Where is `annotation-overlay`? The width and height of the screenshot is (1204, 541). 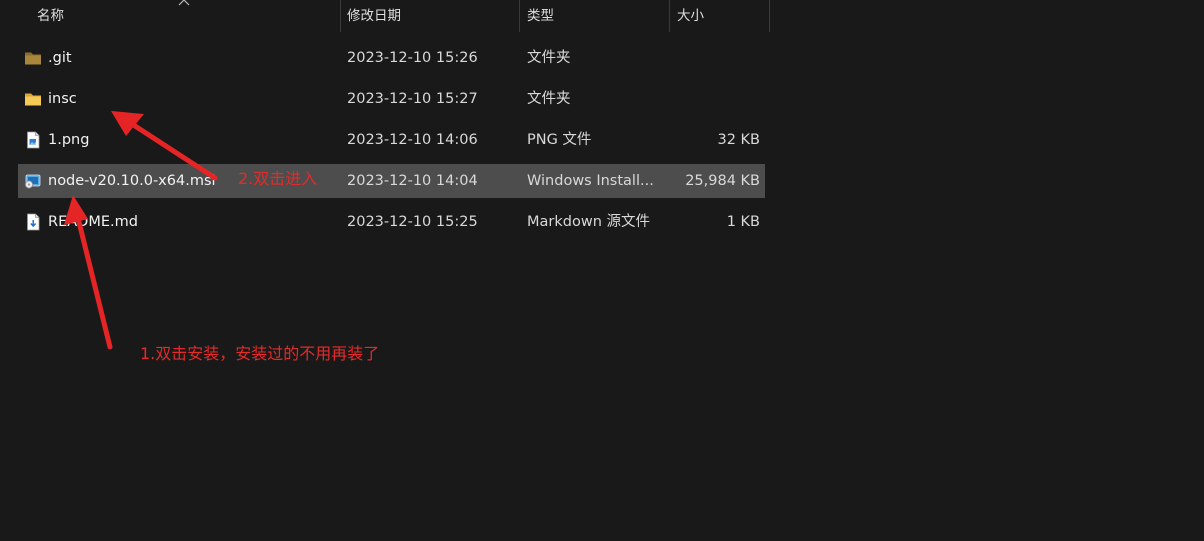 annotation-overlay is located at coordinates (141, 230).